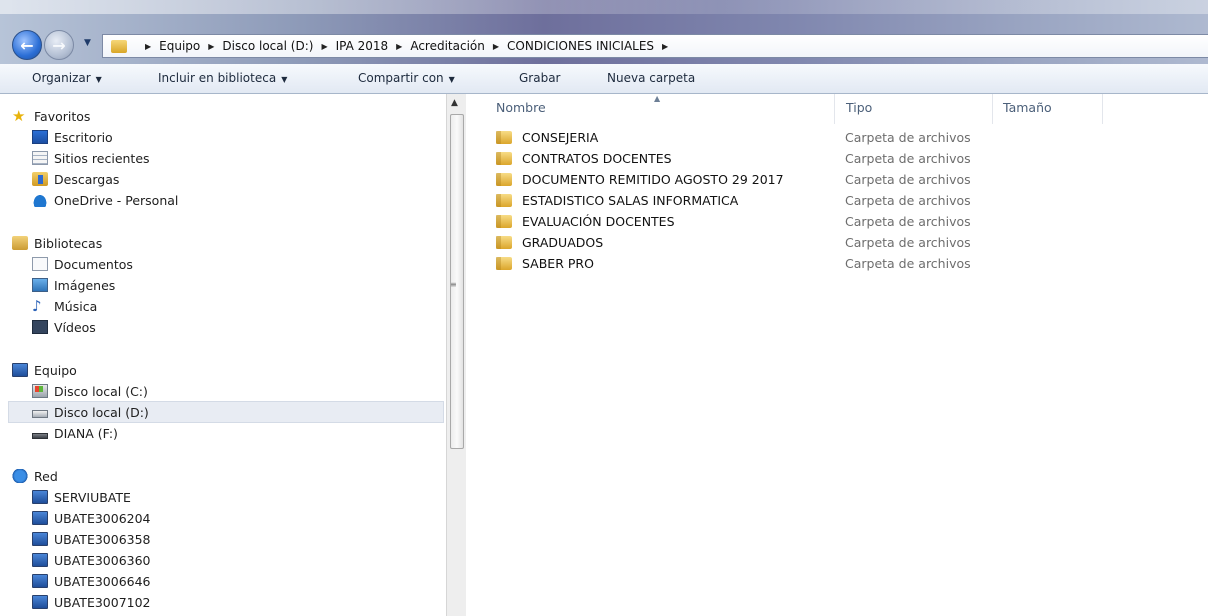  What do you see at coordinates (580, 46) in the screenshot?
I see `breadcrumb-condiciones-iniciales: CONDICIONES INICIALES` at bounding box center [580, 46].